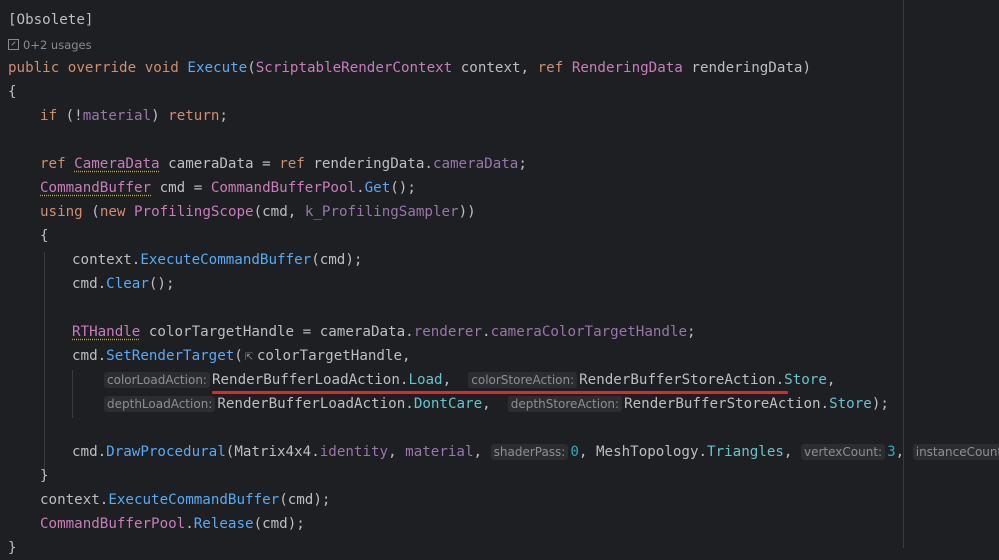  Describe the element at coordinates (12, 92) in the screenshot. I see `brace-open-line: {` at that location.